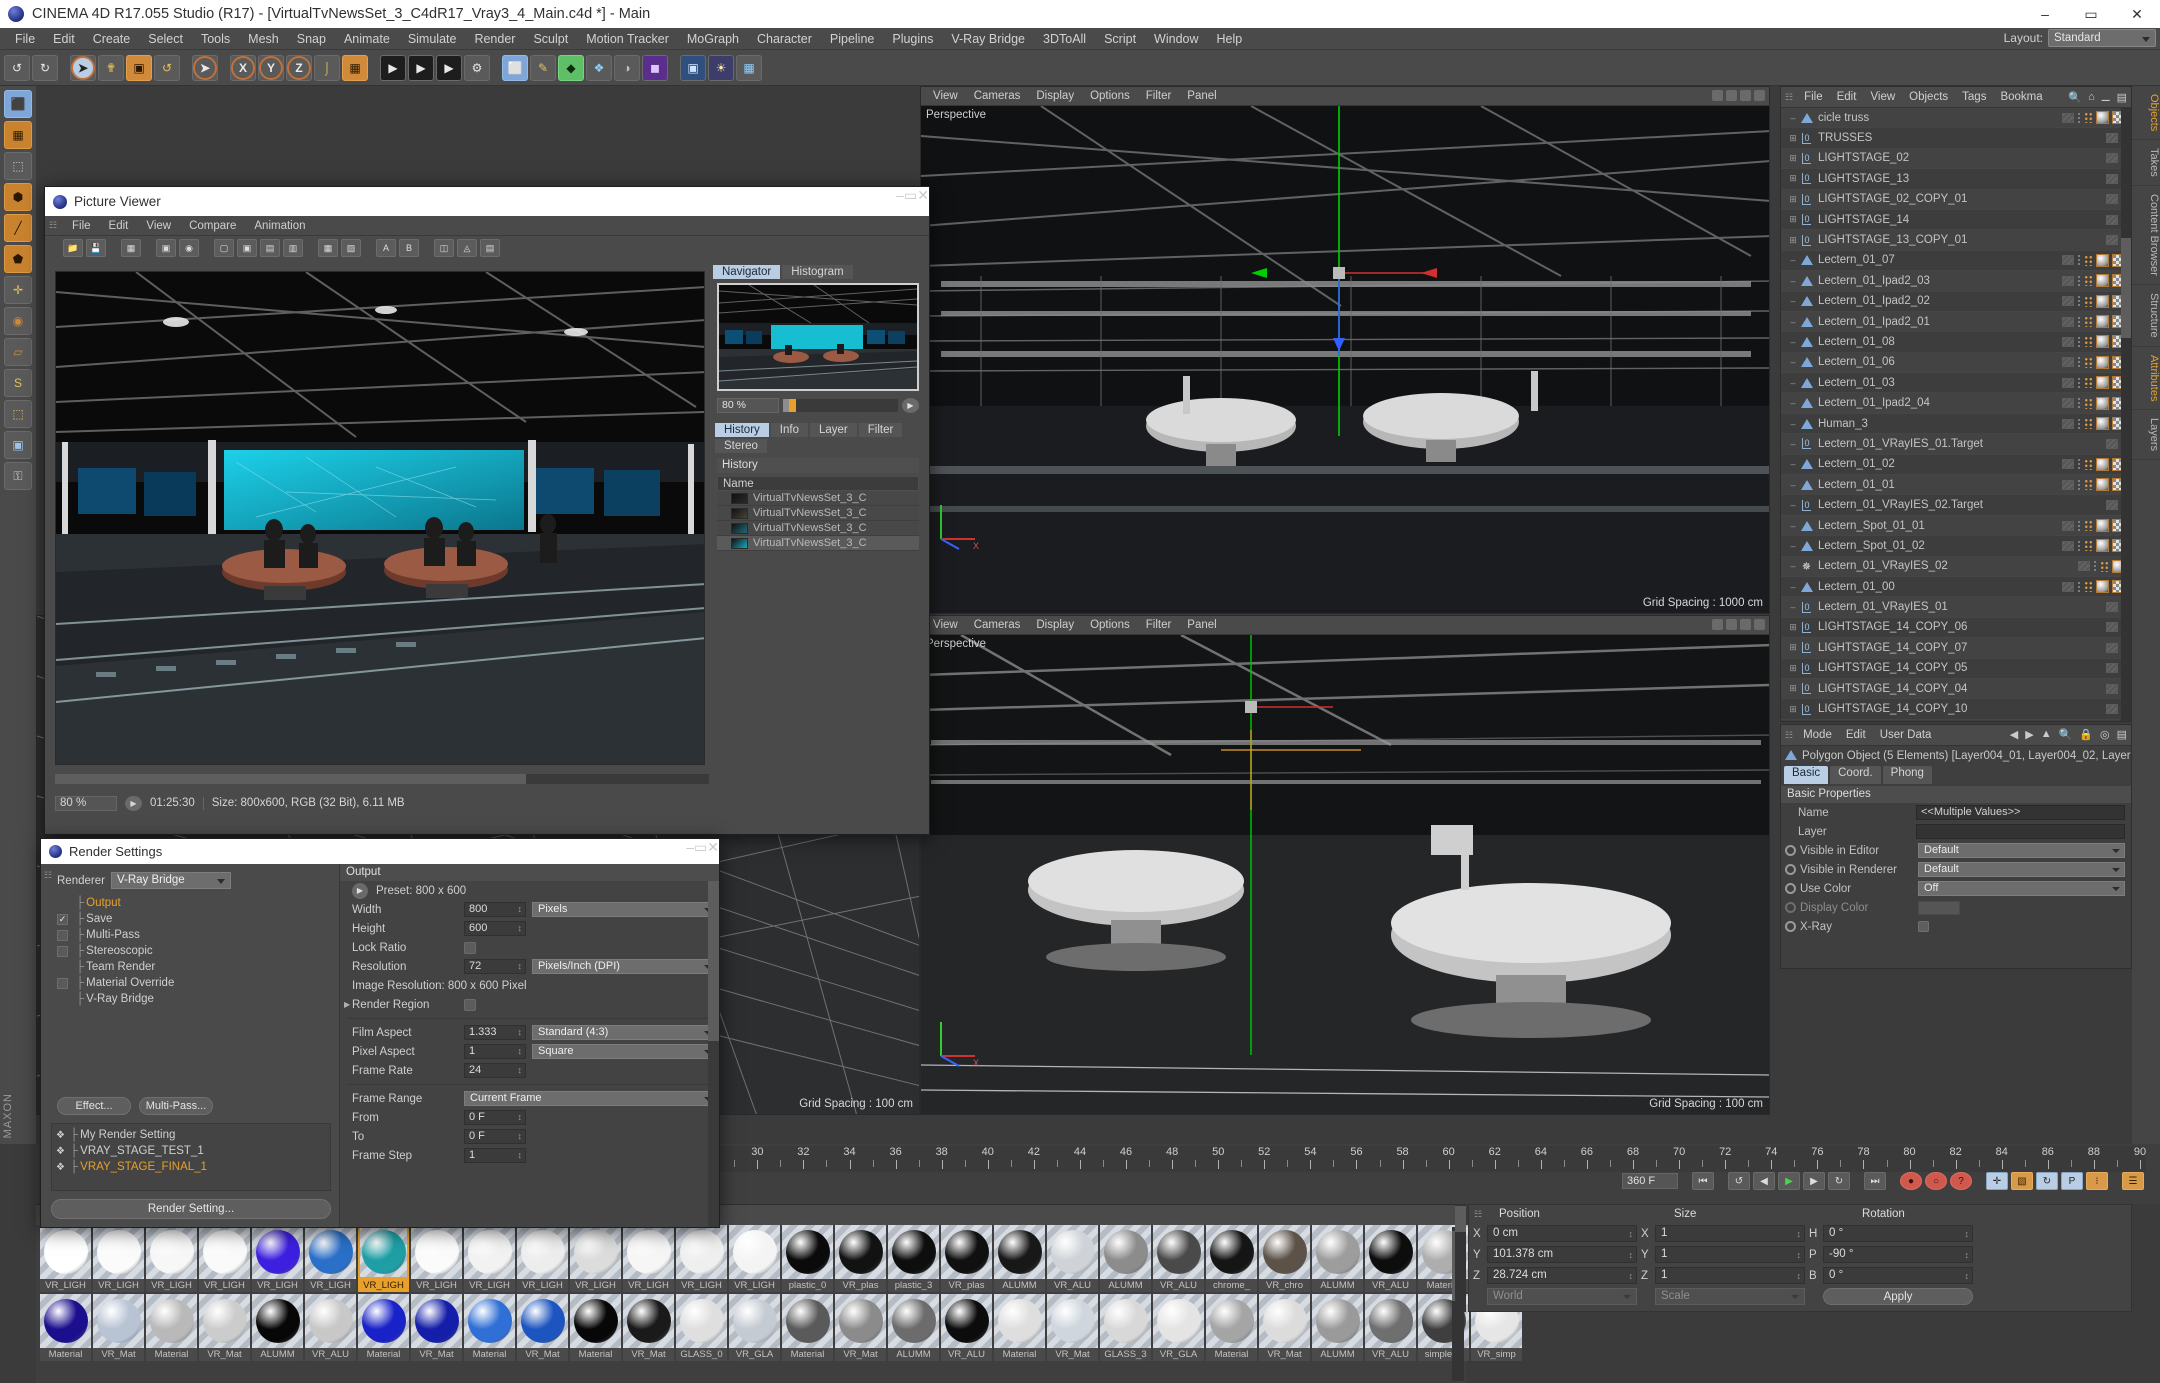  I want to click on forward-arrow-icon: ▶, so click(2029, 734).